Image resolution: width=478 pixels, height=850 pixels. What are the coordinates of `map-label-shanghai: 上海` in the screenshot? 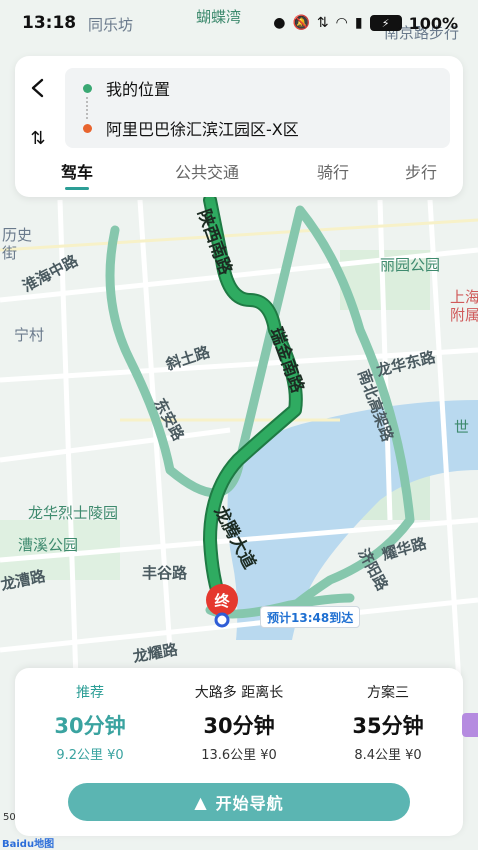 It's located at (464, 297).